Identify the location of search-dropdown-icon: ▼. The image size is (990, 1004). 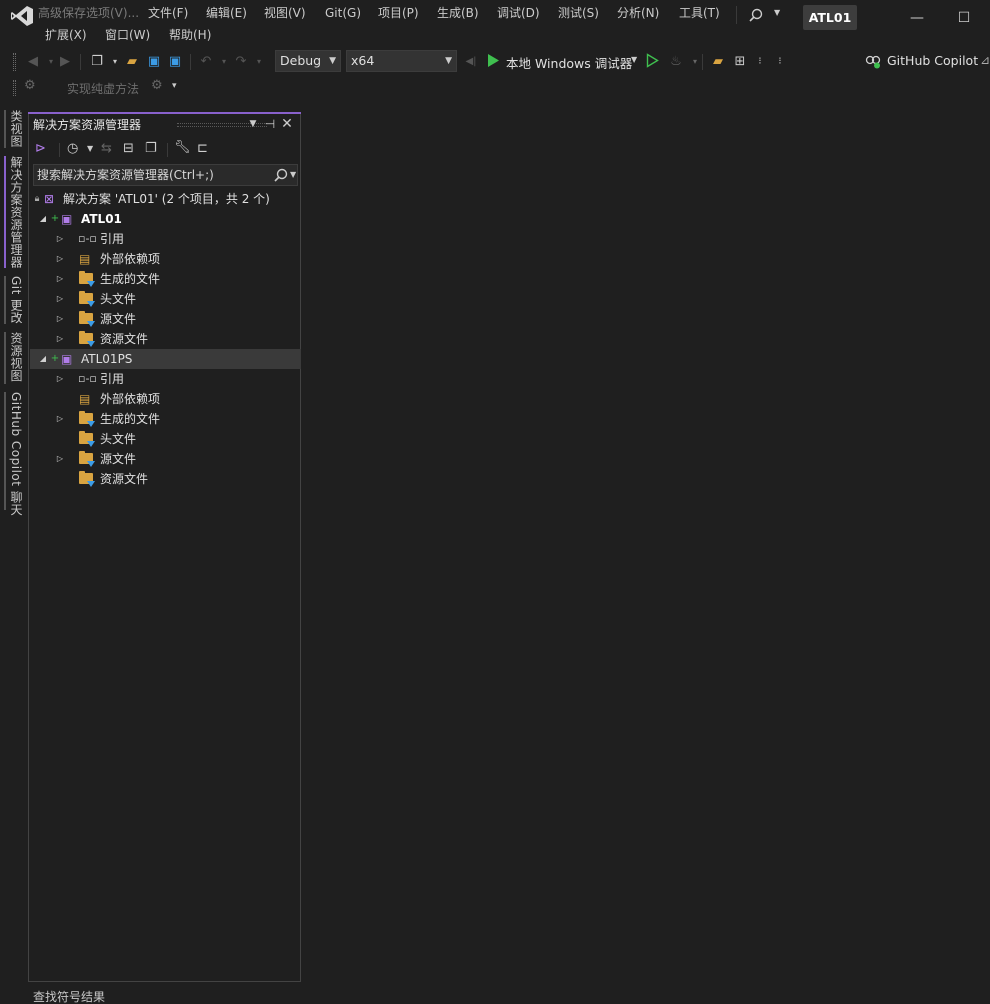
(777, 12).